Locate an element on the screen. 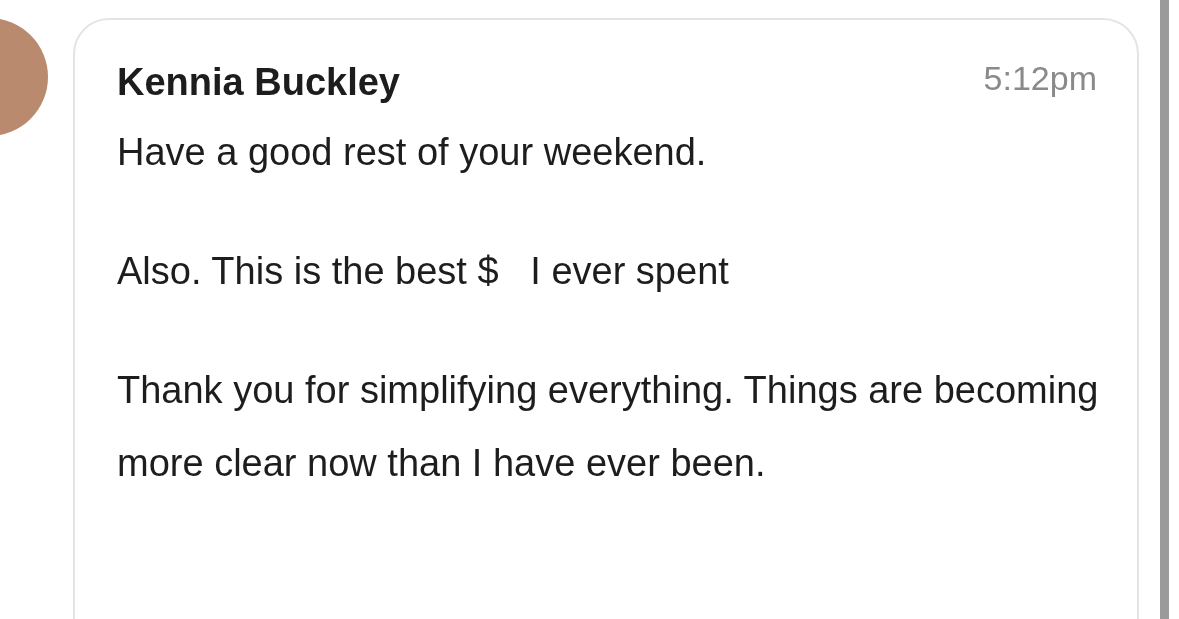 Image resolution: width=1179 pixels, height=619 pixels. message-text: Have a good rest of your weekend. is located at coordinates (412, 152).